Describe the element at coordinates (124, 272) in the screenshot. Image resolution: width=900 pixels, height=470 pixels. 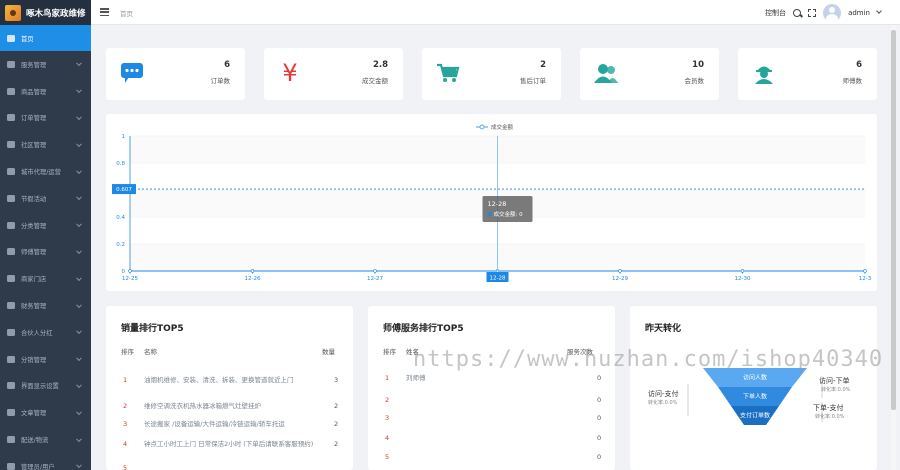
I see `y-tick-label: 0` at that location.